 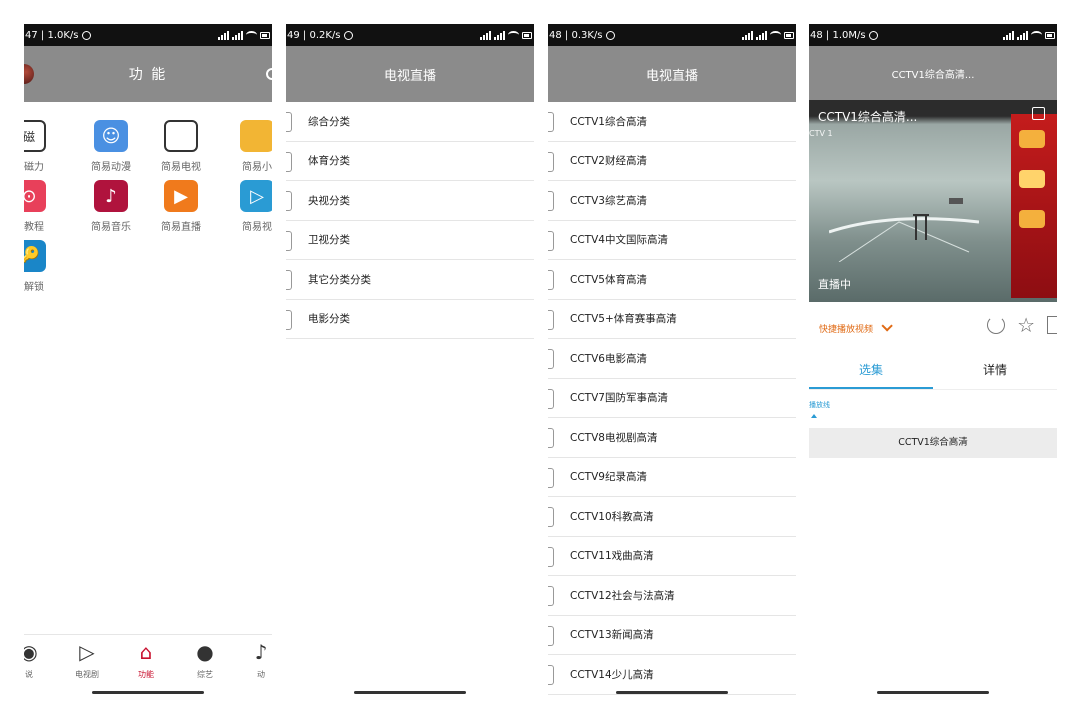 What do you see at coordinates (29, 74) in the screenshot?
I see `avatar` at bounding box center [29, 74].